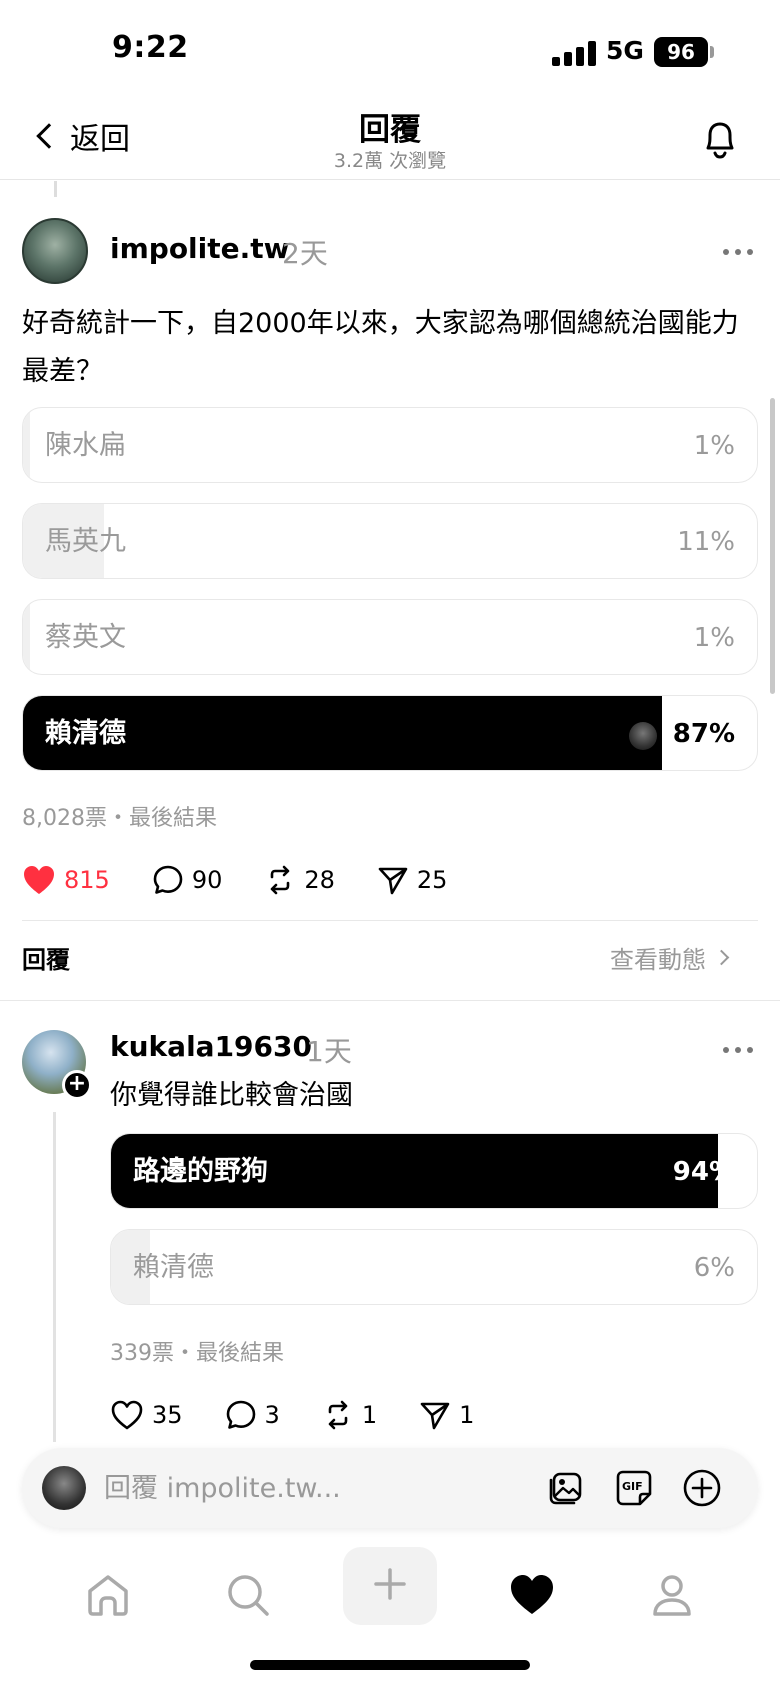 This screenshot has height=1690, width=780. What do you see at coordinates (772, 546) in the screenshot?
I see `scrollbar` at bounding box center [772, 546].